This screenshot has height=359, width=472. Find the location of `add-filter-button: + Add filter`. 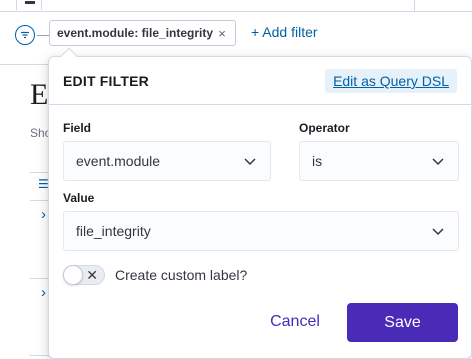

add-filter-button: + Add filter is located at coordinates (284, 32).